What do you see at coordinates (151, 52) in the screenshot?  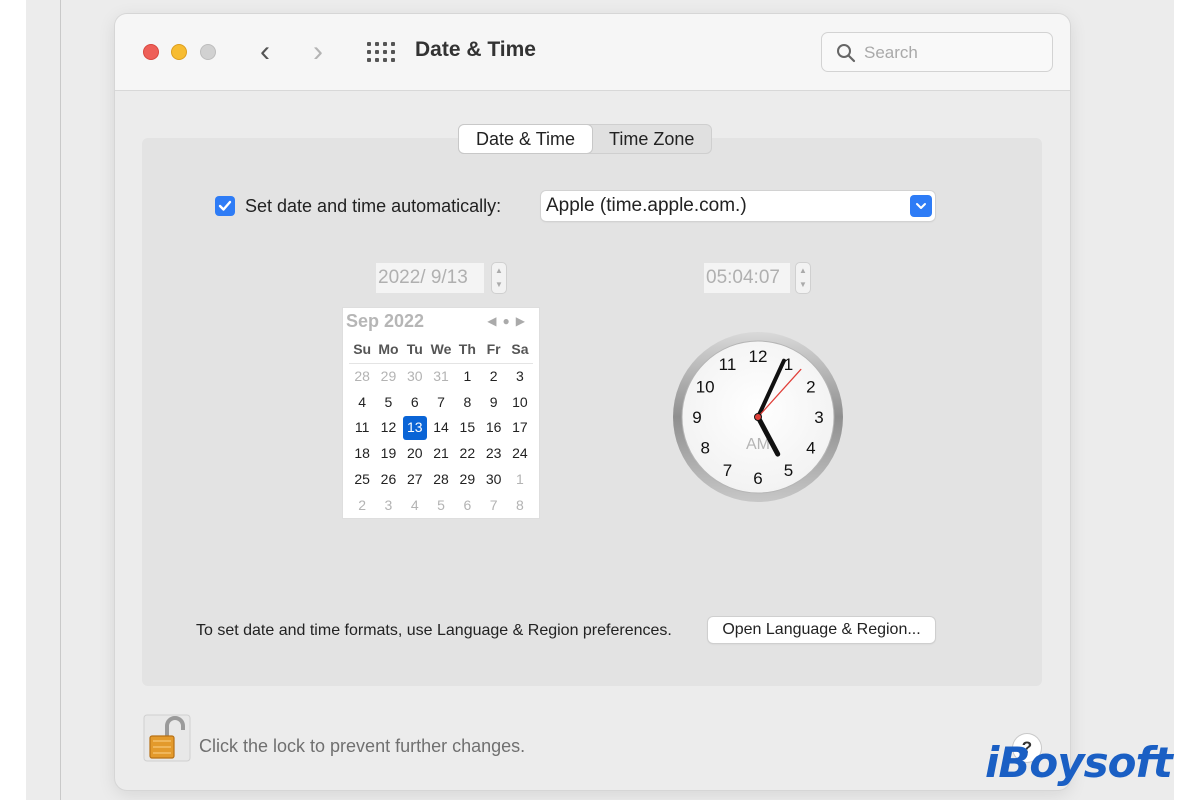 I see `close-window-button` at bounding box center [151, 52].